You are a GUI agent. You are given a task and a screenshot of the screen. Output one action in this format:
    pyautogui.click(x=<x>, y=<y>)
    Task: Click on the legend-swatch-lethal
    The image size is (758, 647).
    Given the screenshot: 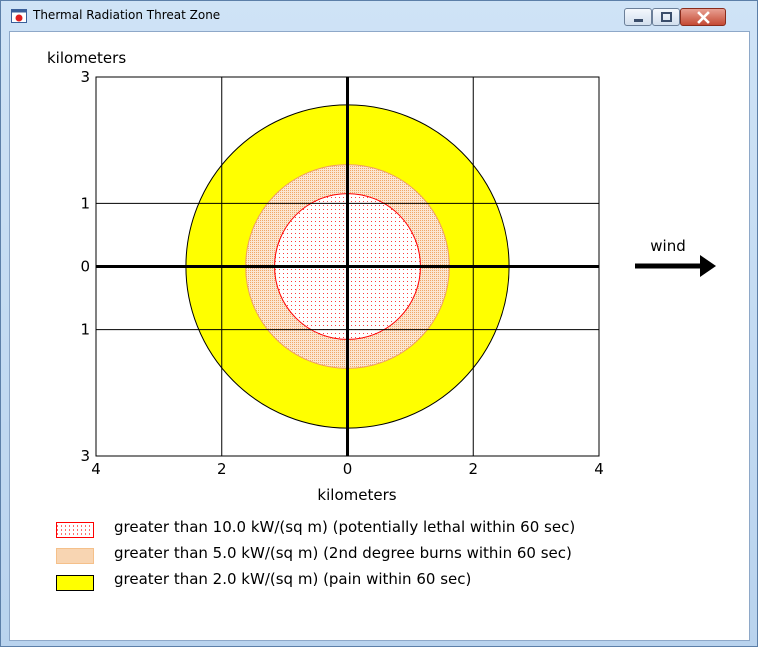 What is the action you would take?
    pyautogui.click(x=75, y=530)
    